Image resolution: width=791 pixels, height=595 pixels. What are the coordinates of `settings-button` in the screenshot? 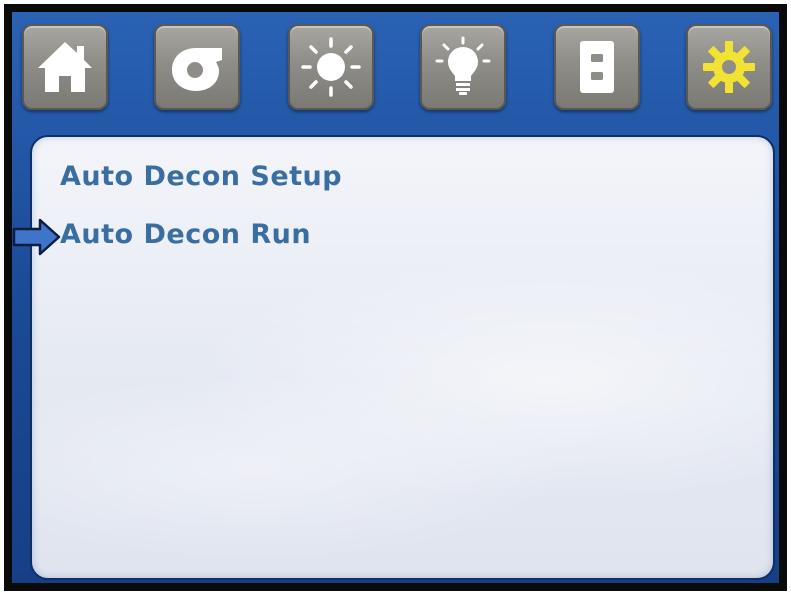 It's located at (729, 67).